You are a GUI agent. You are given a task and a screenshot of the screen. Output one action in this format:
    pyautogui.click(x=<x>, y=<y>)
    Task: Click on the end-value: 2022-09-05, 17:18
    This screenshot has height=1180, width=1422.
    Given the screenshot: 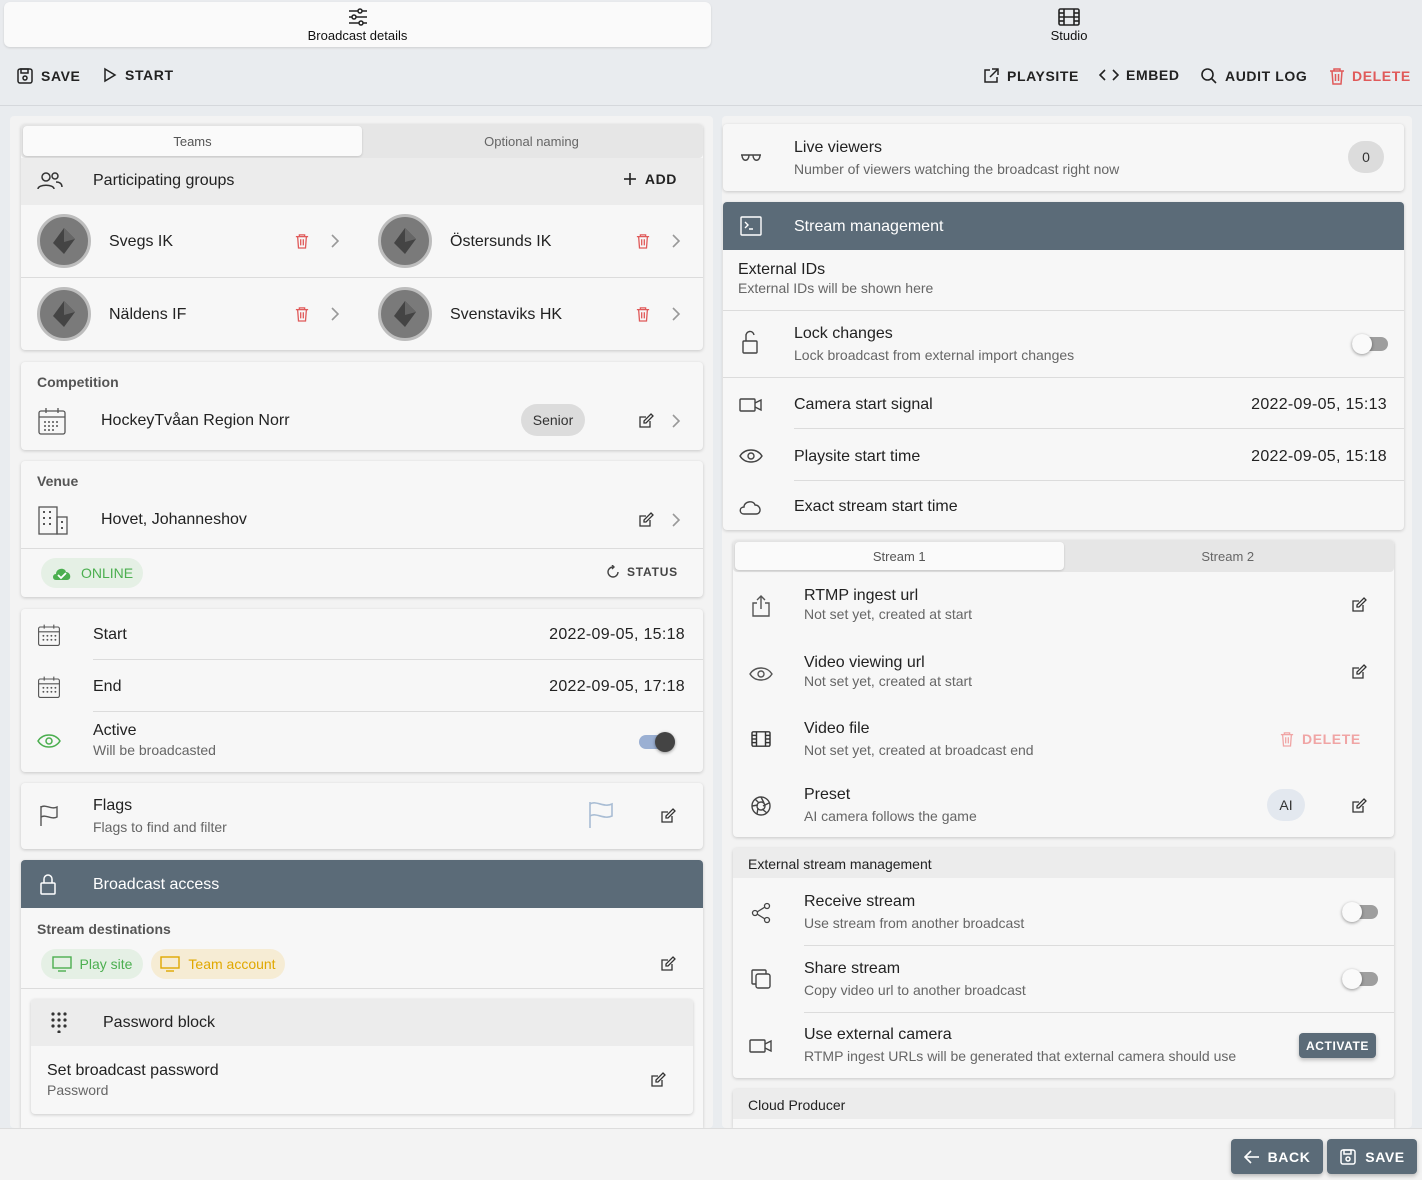 What is the action you would take?
    pyautogui.click(x=617, y=687)
    